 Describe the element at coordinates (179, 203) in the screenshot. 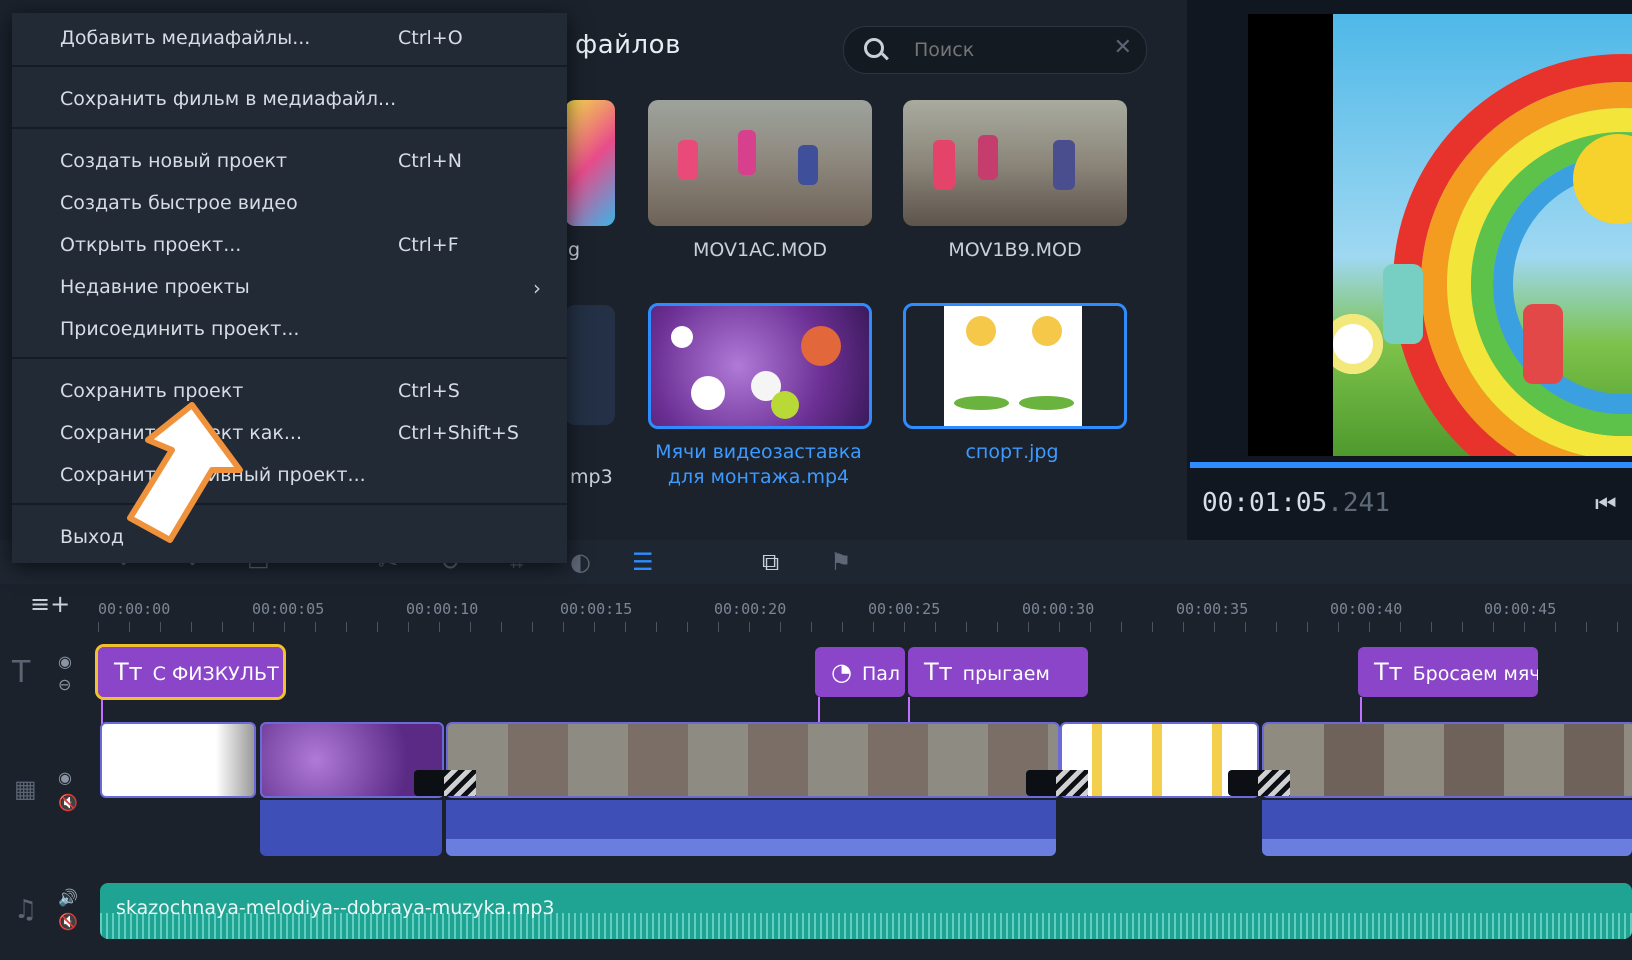

I see `menu-item-quick-video: Создать быстрое видео` at that location.